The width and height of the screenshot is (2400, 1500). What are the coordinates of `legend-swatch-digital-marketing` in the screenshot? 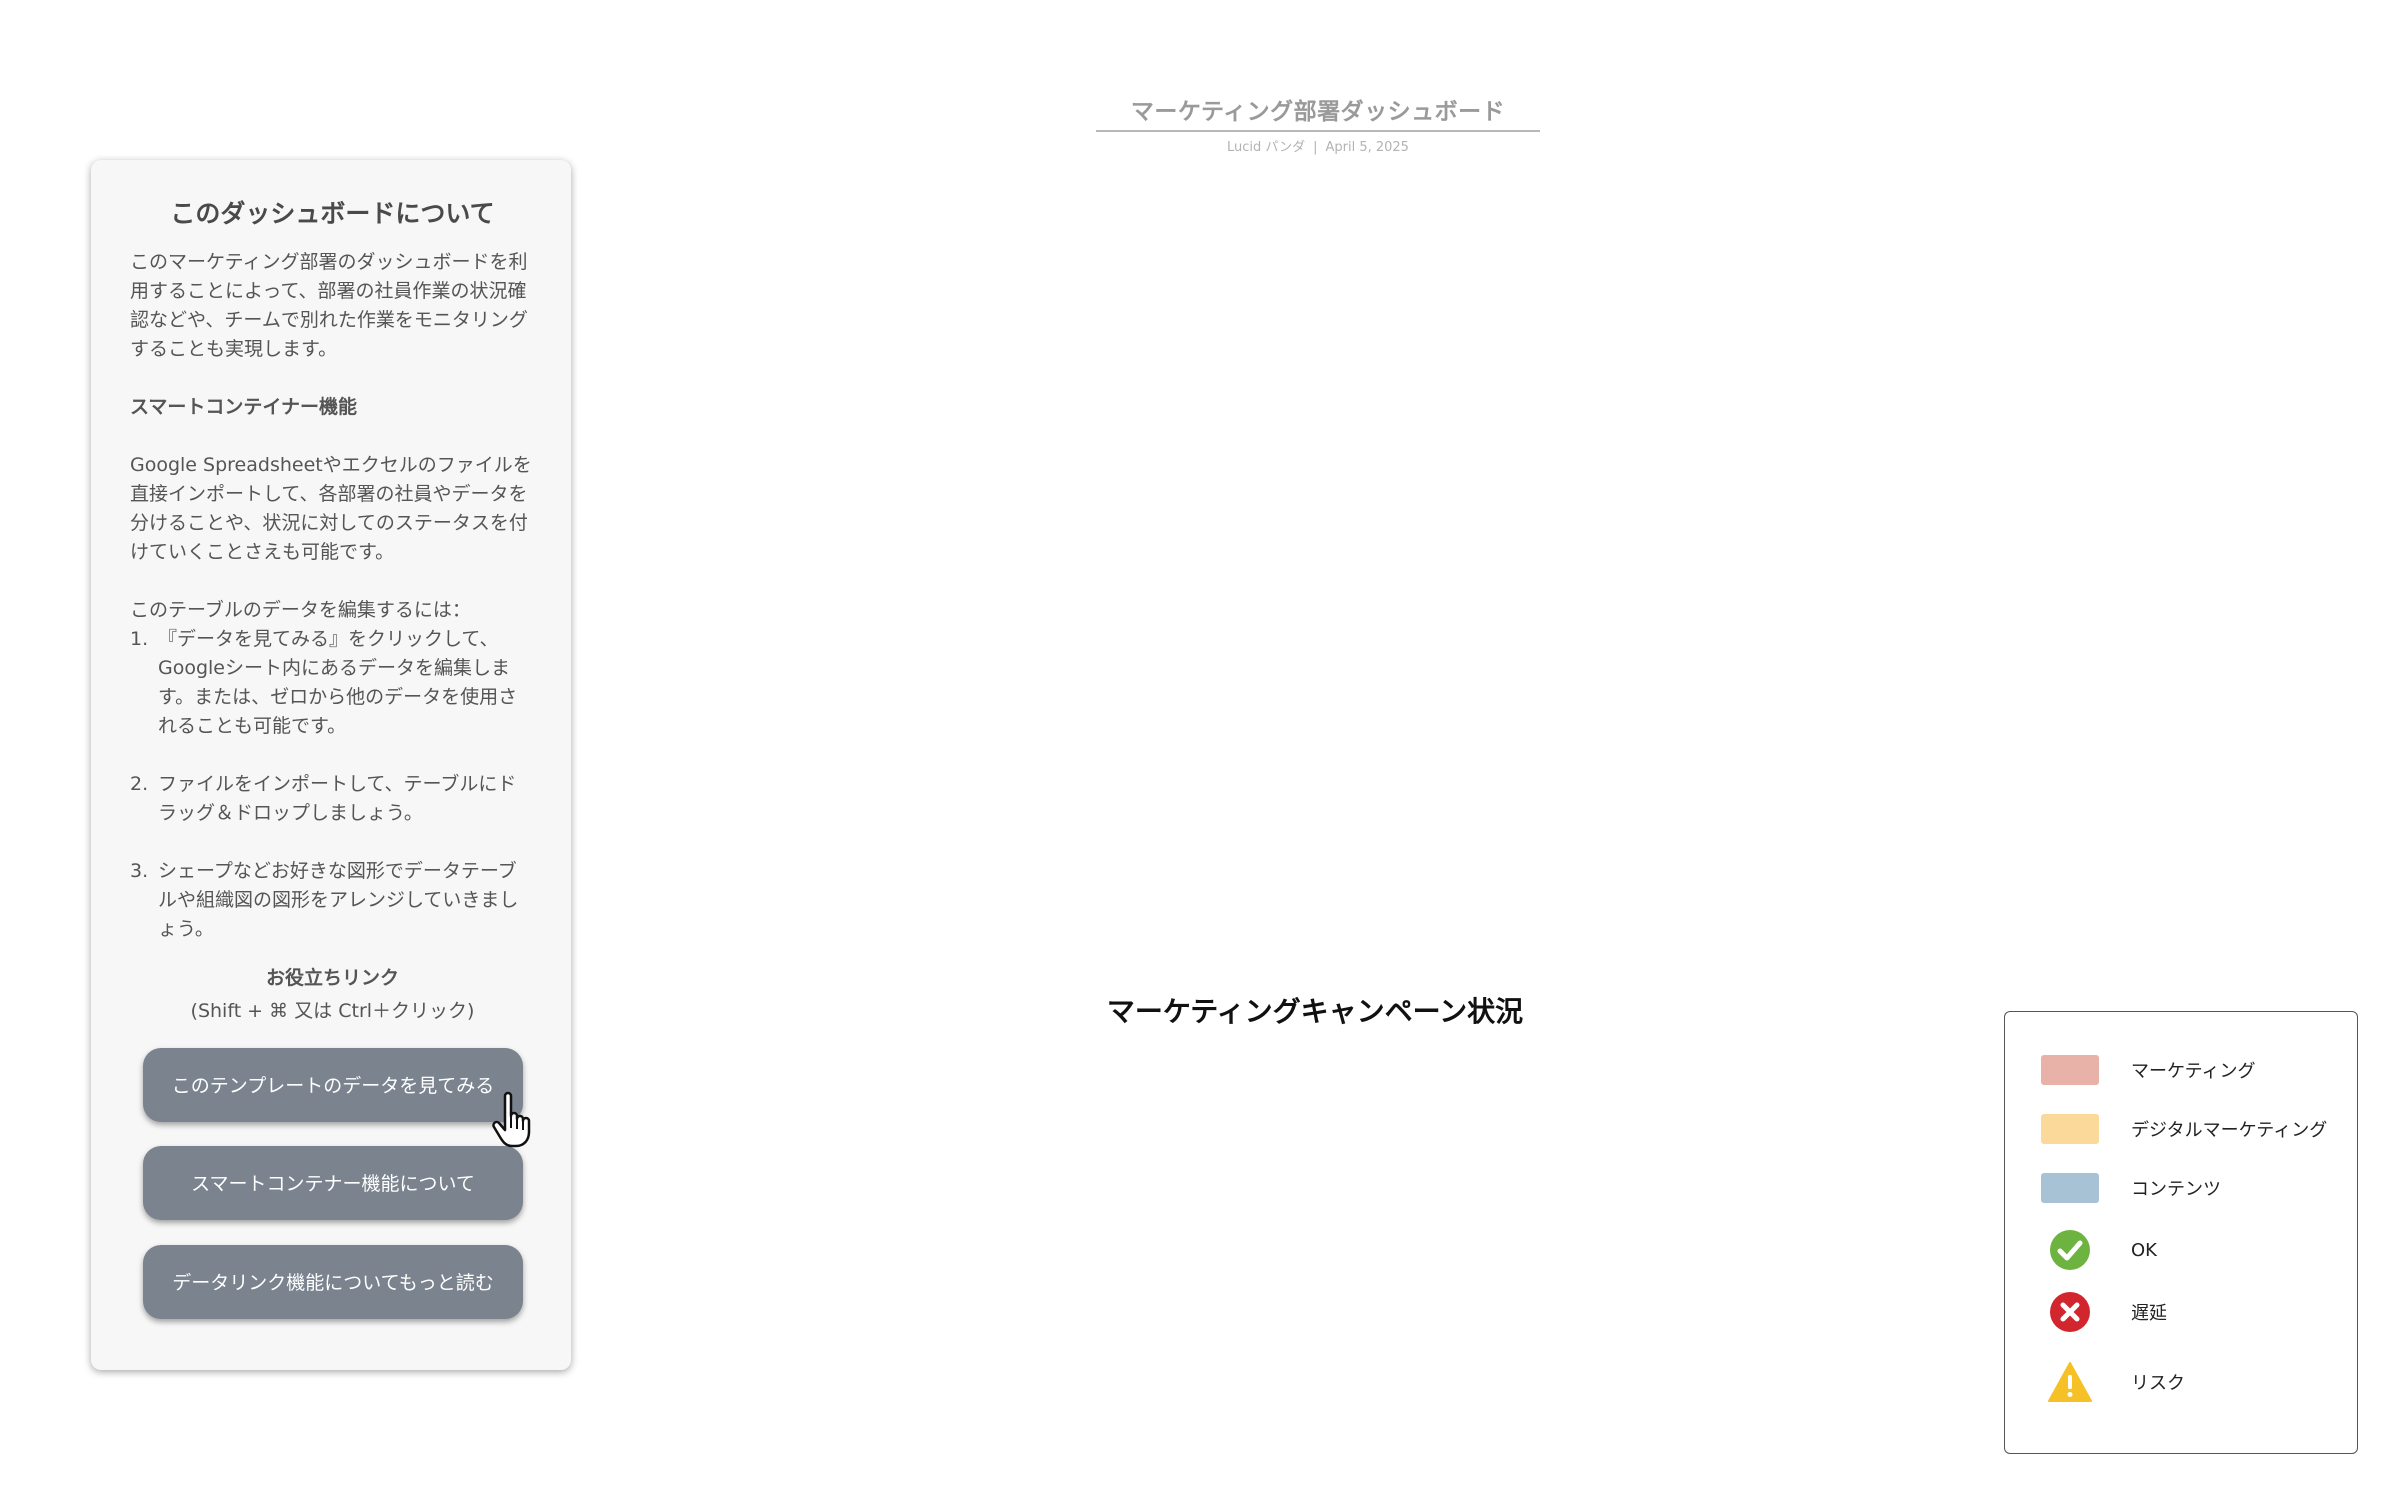 It's located at (2070, 1129).